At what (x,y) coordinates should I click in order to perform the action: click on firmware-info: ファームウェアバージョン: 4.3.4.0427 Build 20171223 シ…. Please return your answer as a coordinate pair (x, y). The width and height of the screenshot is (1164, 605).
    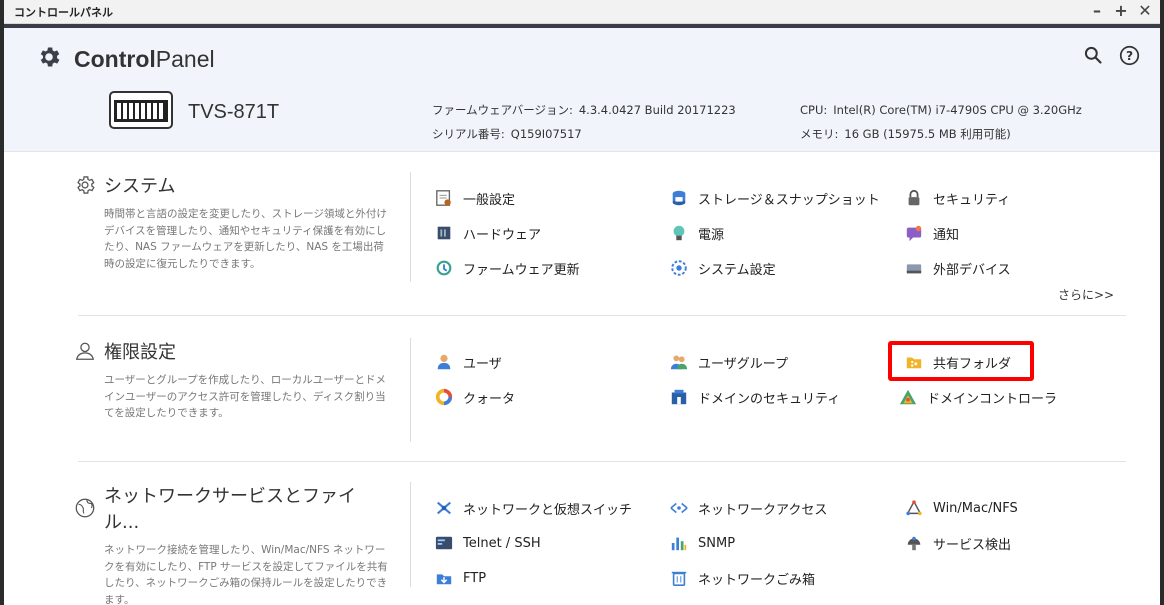
    Looking at the image, I should click on (584, 122).